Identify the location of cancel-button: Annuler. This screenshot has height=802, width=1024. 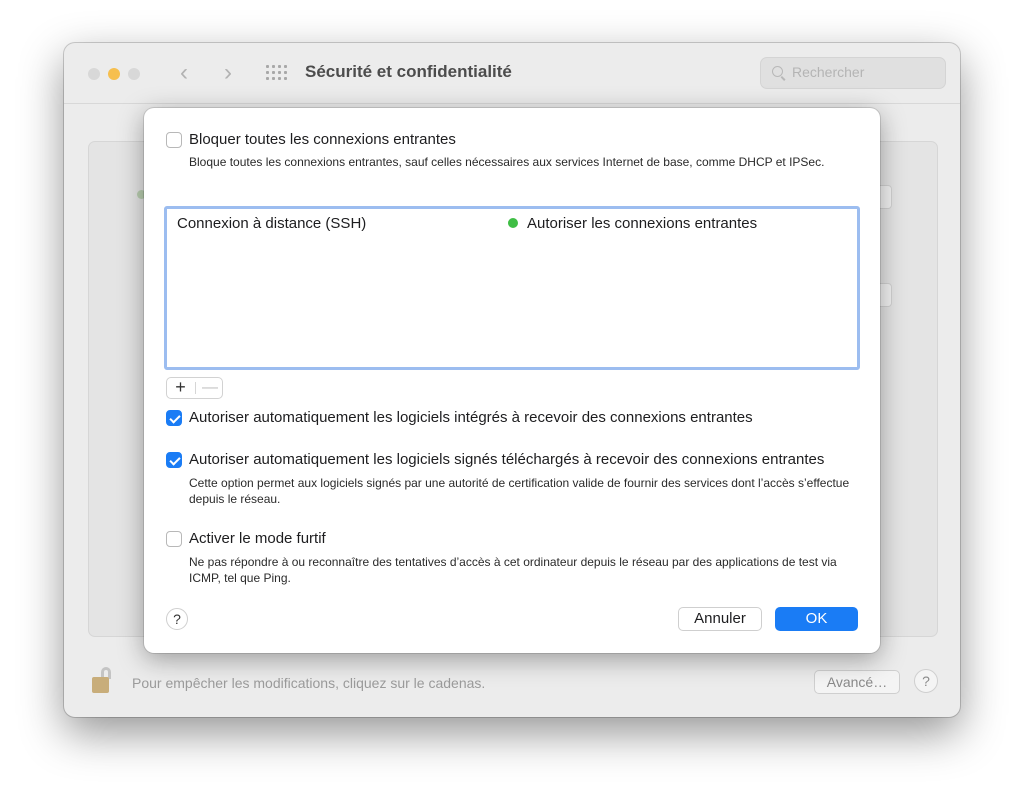
(720, 619).